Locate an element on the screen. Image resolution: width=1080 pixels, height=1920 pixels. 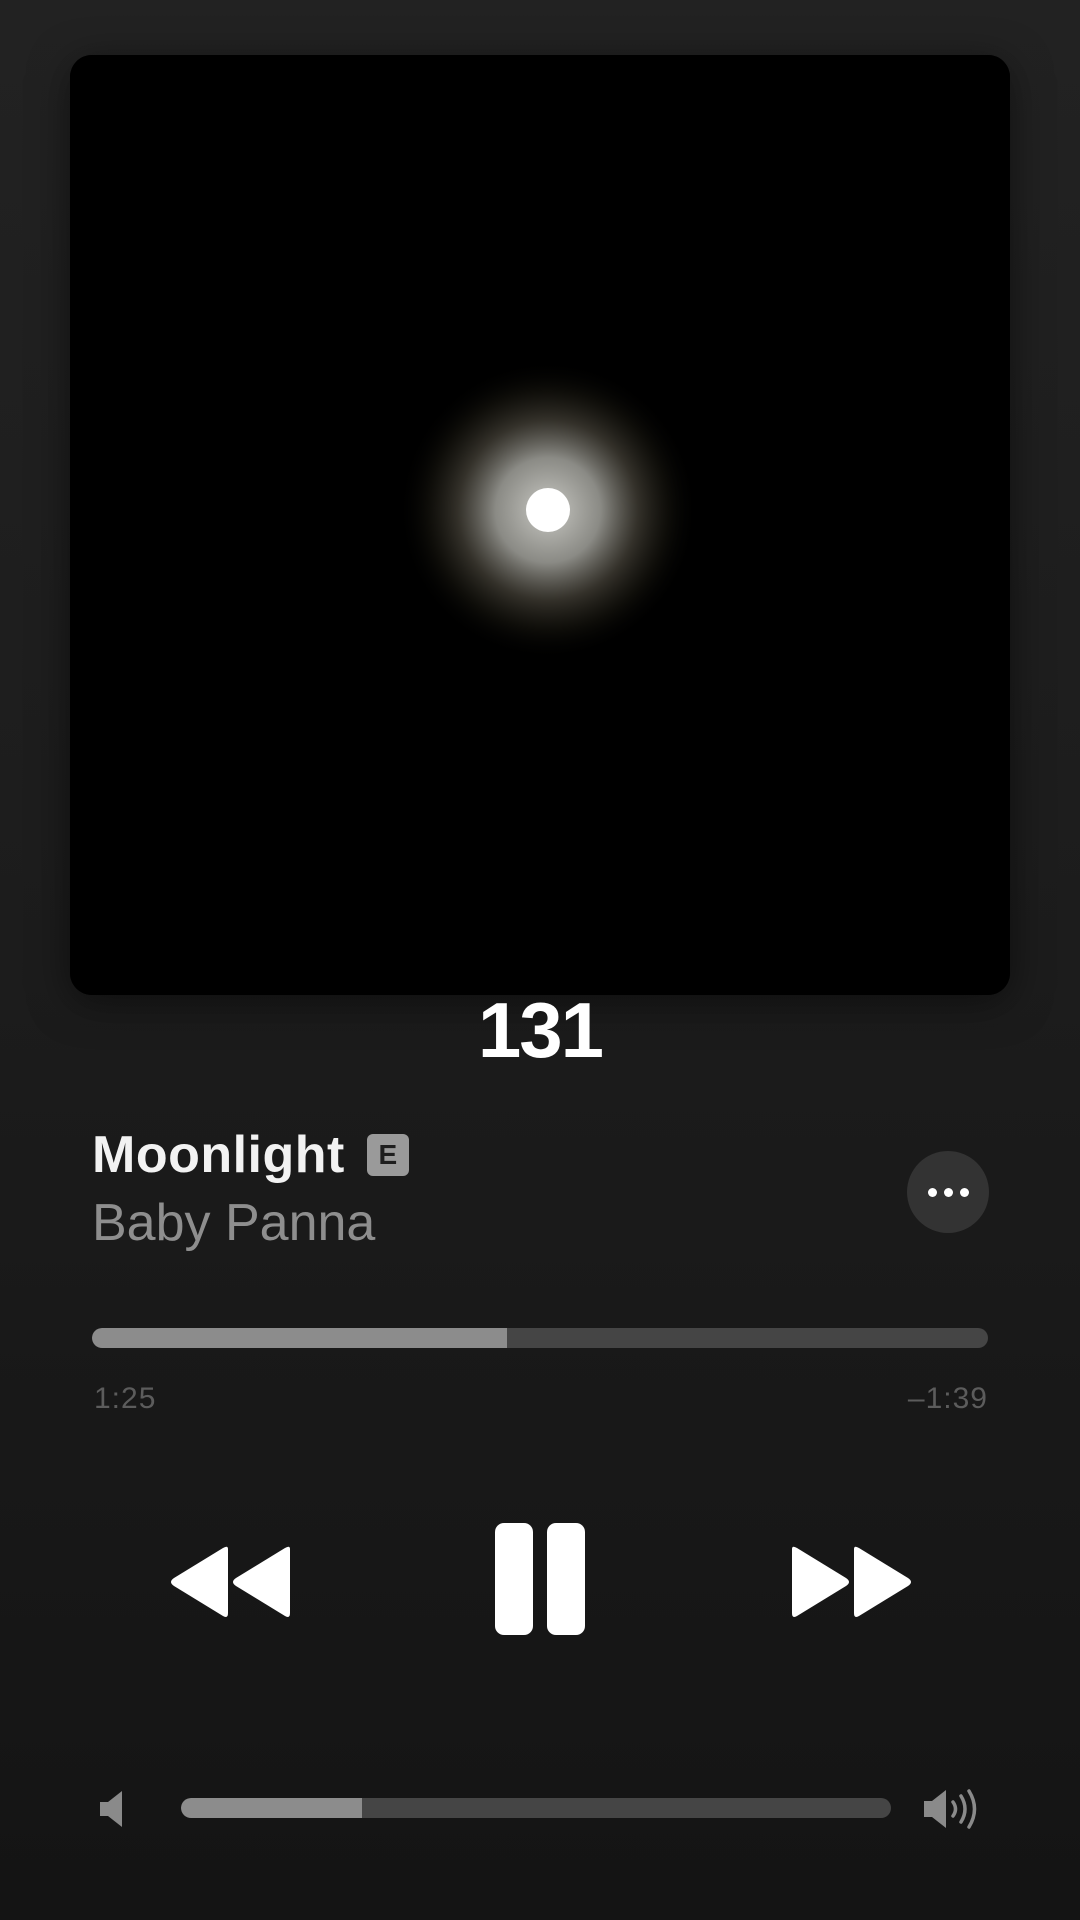
song-title: Moonlight is located at coordinates (218, 1155).